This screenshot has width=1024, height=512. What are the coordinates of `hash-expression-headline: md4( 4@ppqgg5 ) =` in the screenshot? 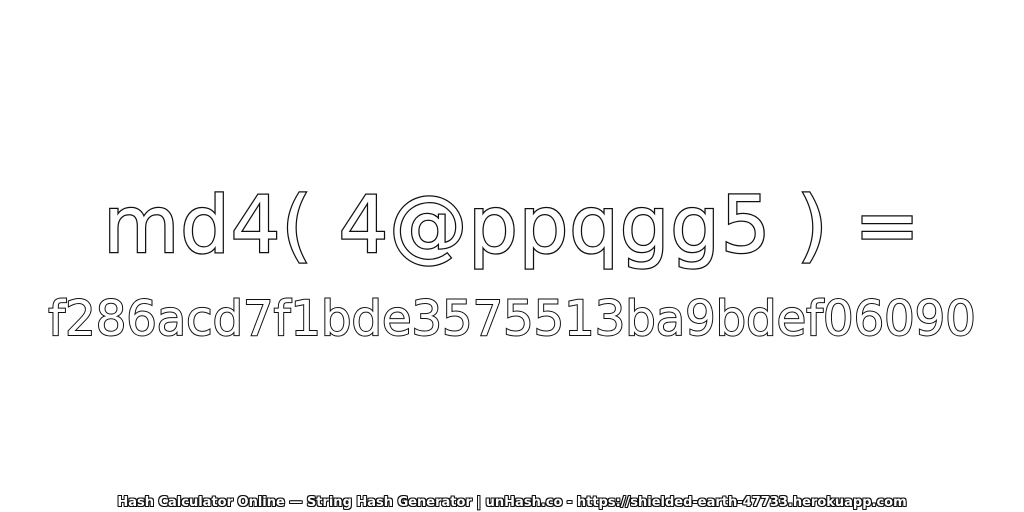 It's located at (511, 226).